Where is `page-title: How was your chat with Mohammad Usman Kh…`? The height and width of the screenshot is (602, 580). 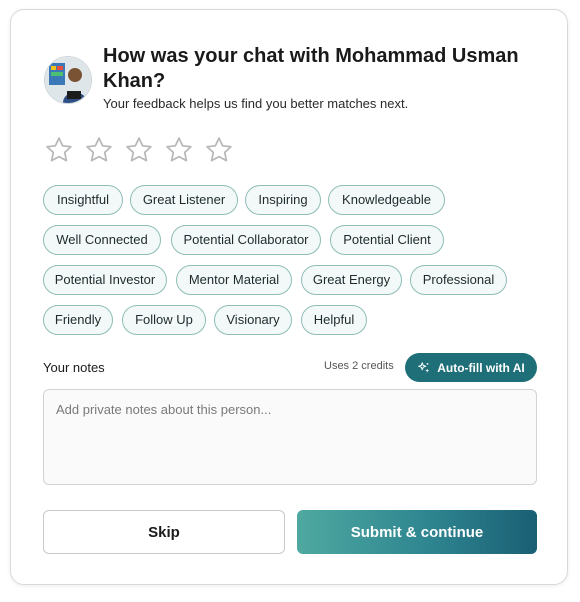
page-title: How was your chat with Mohammad Usman Kh… is located at coordinates (311, 68).